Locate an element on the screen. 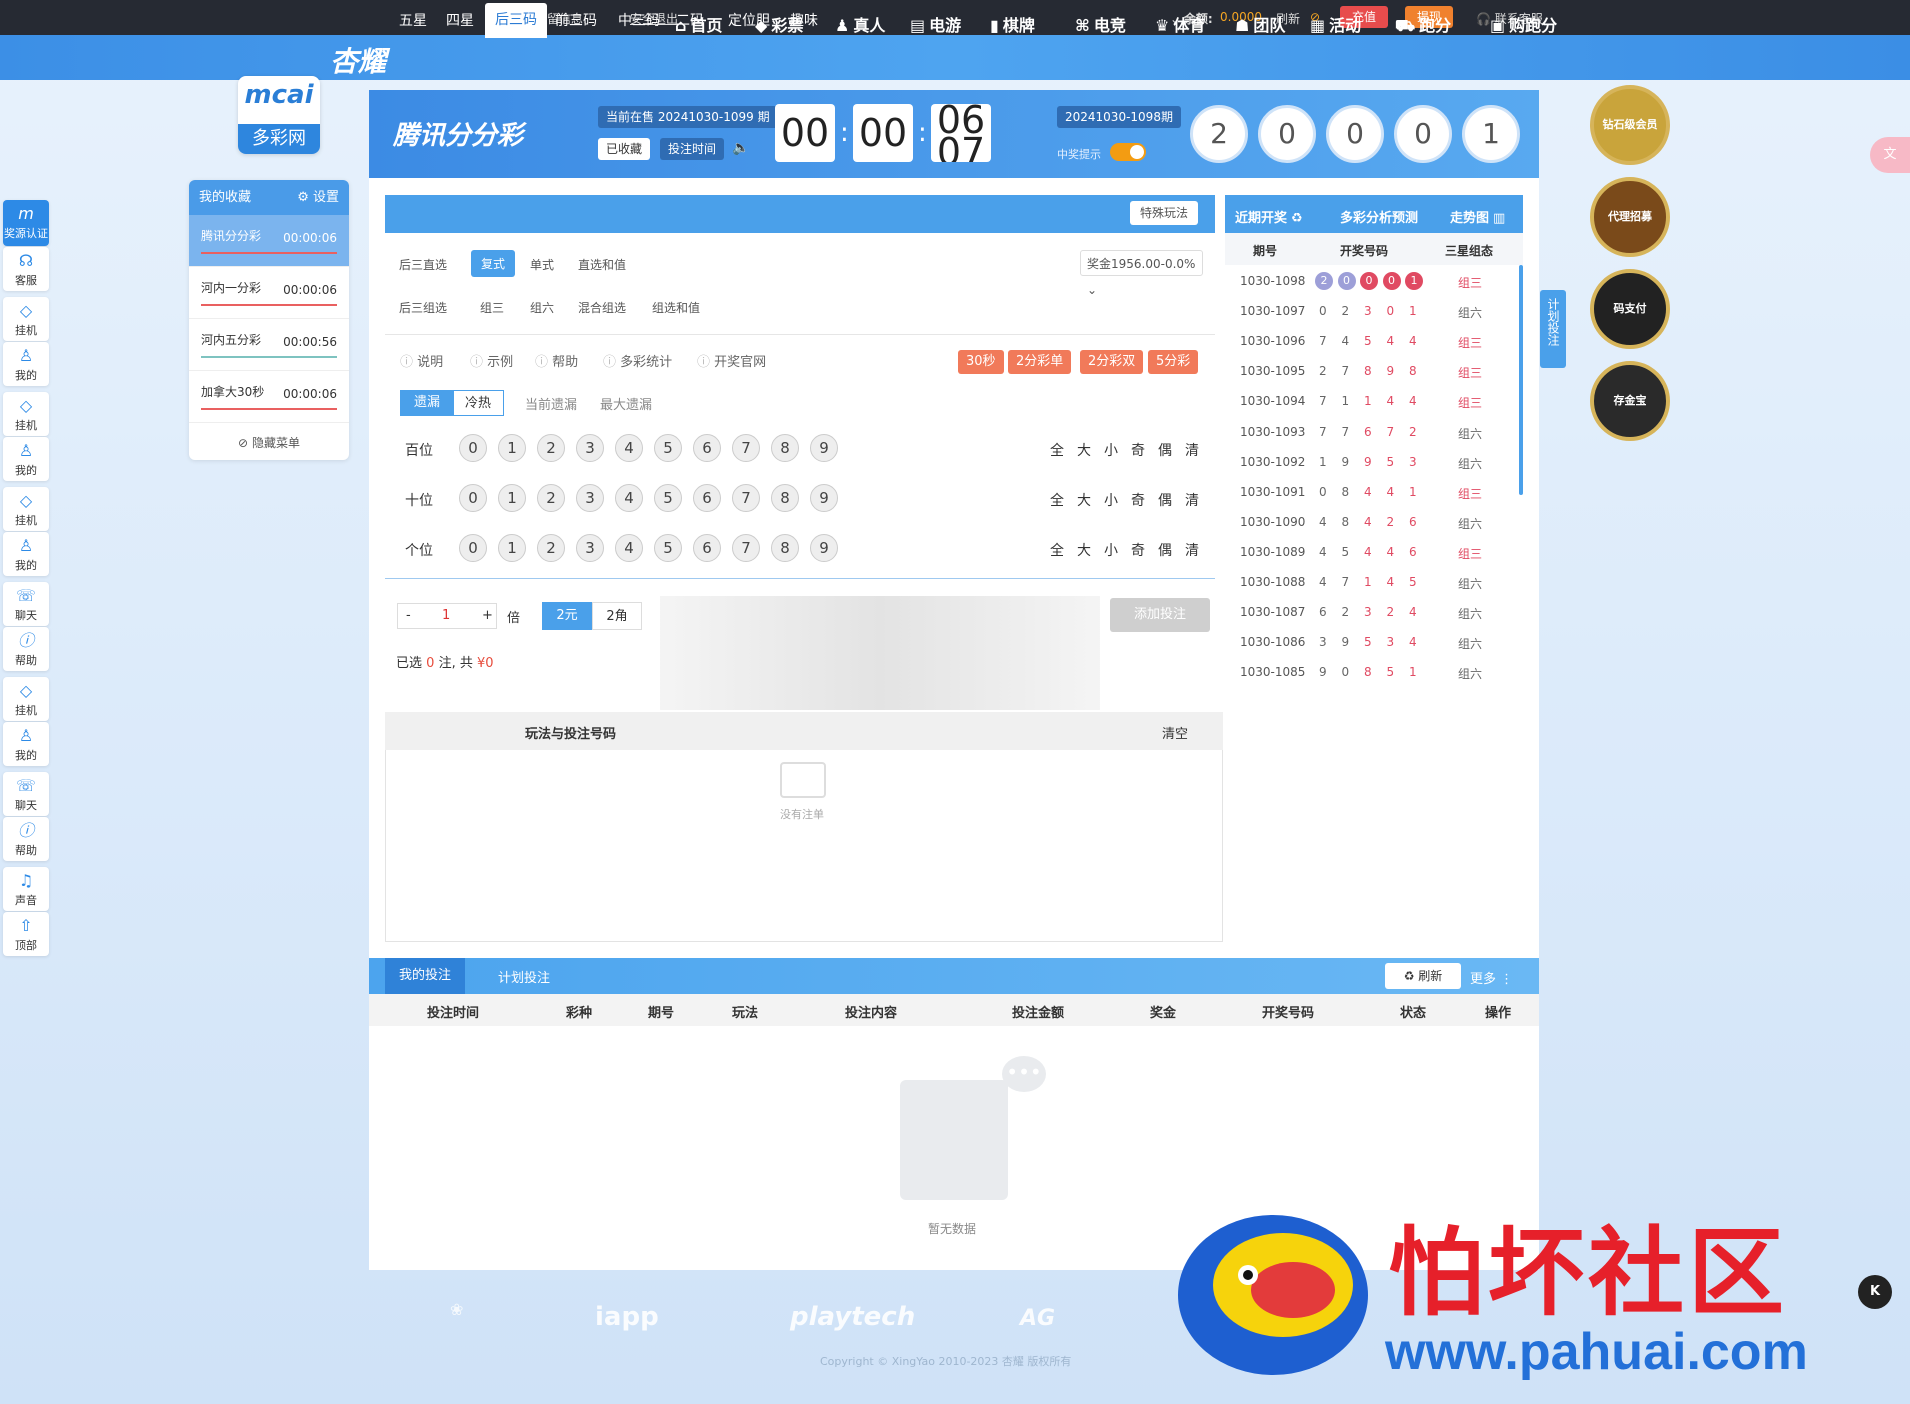  multiplier-stepper: - 1 + is located at coordinates (447, 616).